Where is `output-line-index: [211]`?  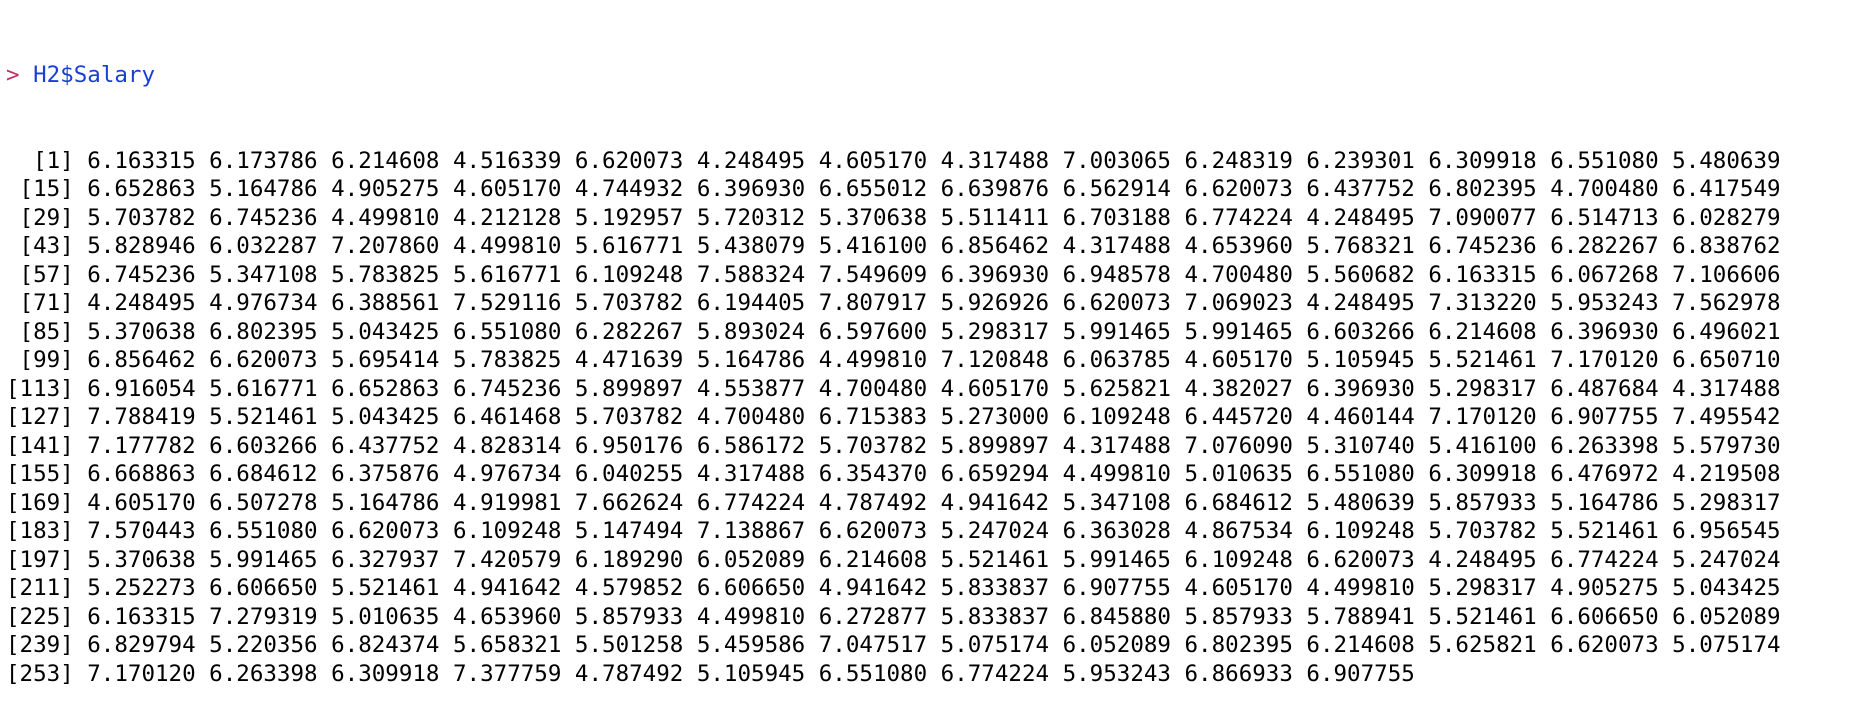
output-line-index: [211] is located at coordinates (40, 588).